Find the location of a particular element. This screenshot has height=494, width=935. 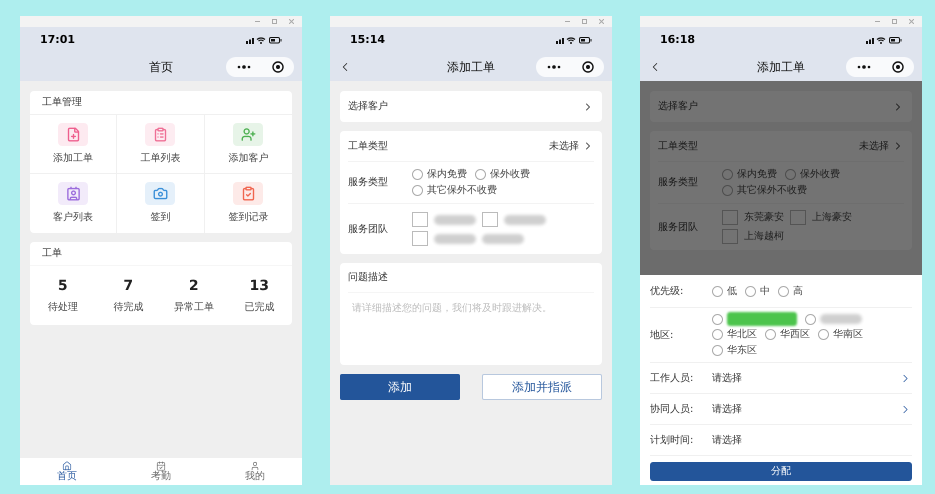

tab-item: 首页 is located at coordinates (67, 471).